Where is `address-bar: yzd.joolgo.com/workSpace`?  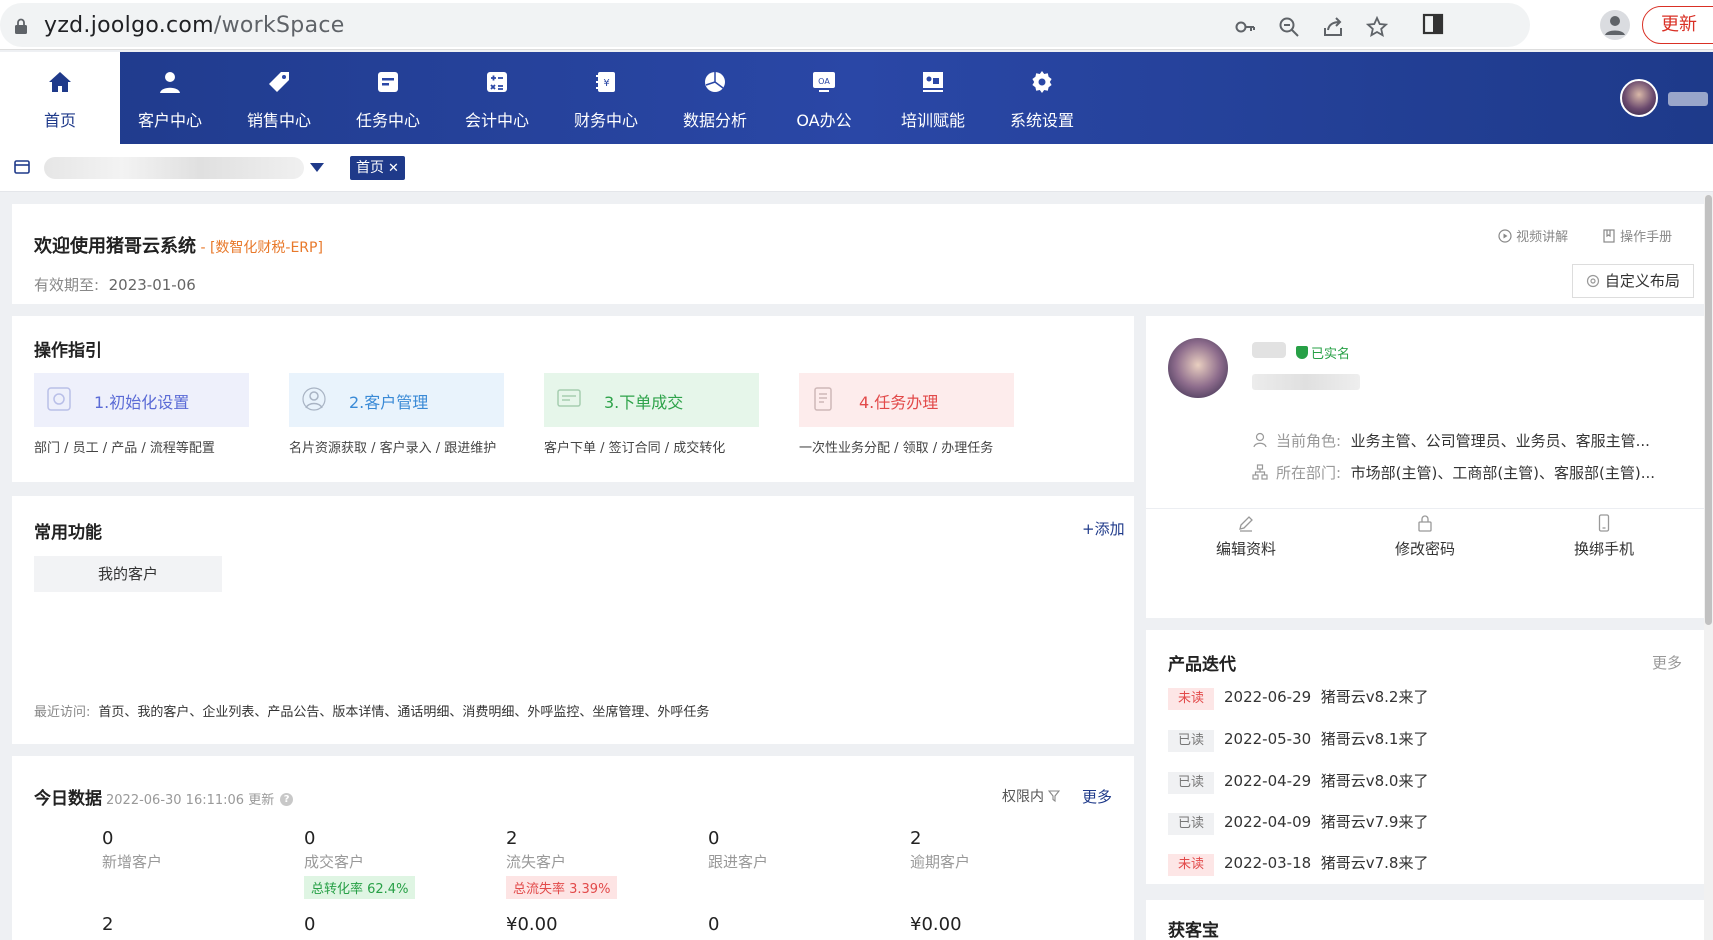 address-bar: yzd.joolgo.com/workSpace is located at coordinates (765, 25).